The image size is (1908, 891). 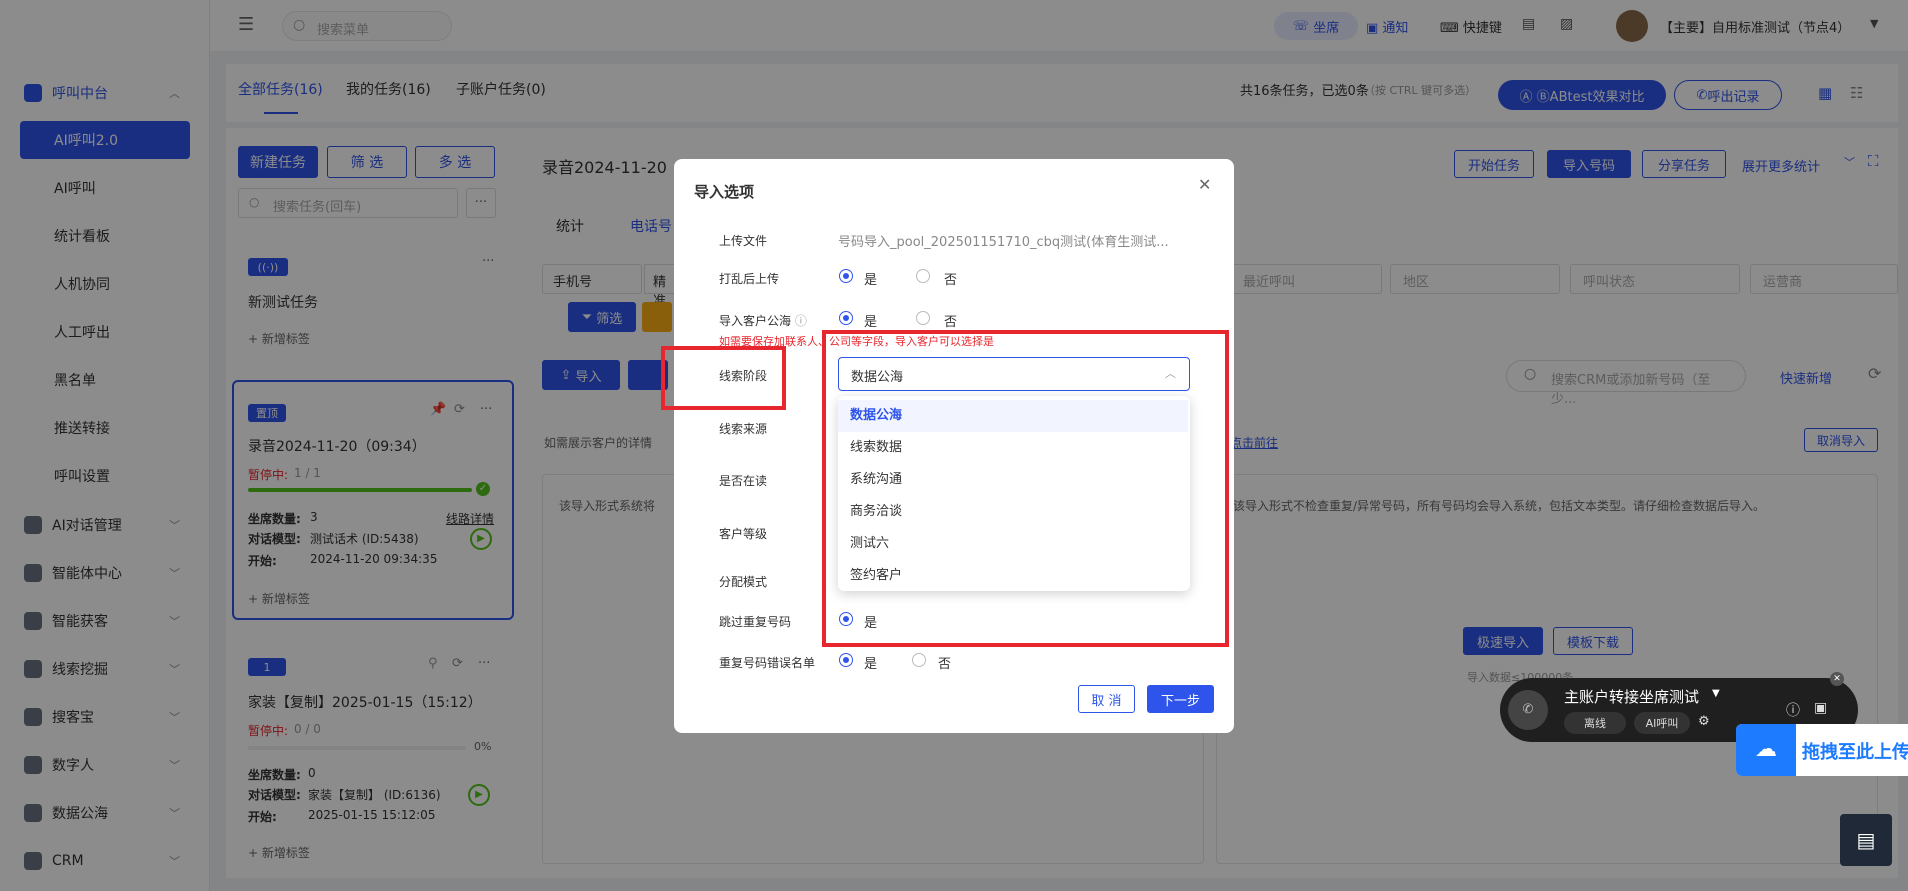 I want to click on assign-mode-label: 分配模式, so click(x=743, y=582).